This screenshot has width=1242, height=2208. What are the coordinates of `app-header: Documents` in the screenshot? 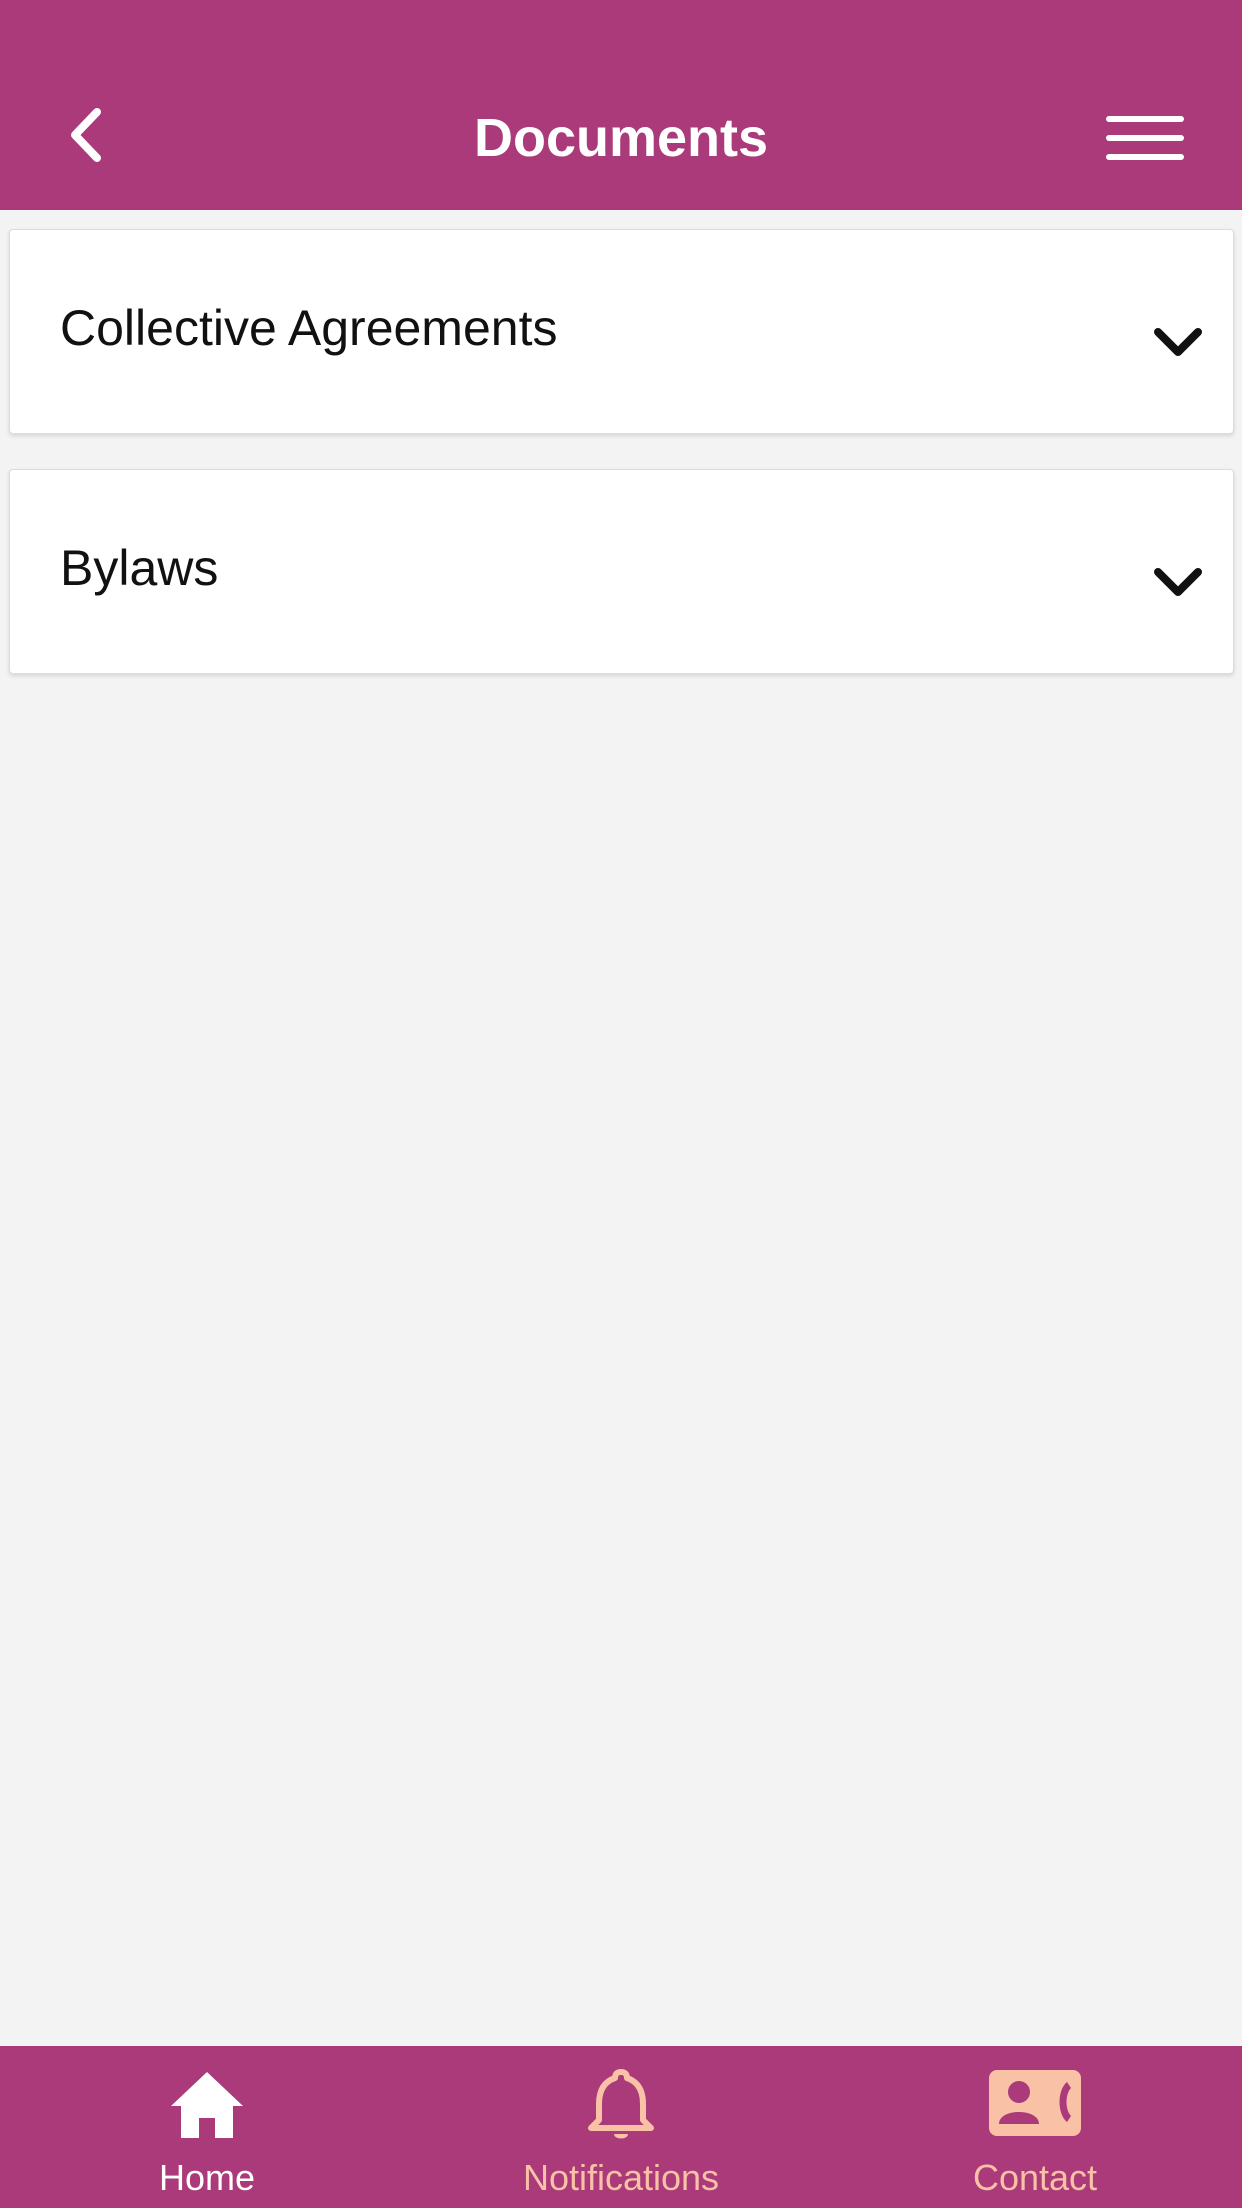 It's located at (621, 105).